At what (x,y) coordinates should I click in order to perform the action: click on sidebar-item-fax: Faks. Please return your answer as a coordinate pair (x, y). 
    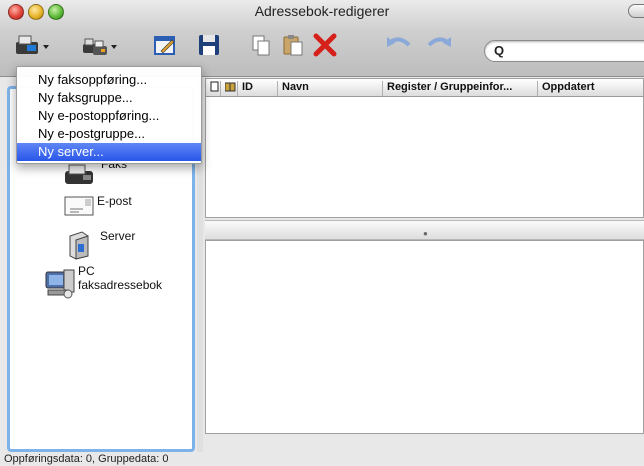
    Looking at the image, I should click on (95, 172).